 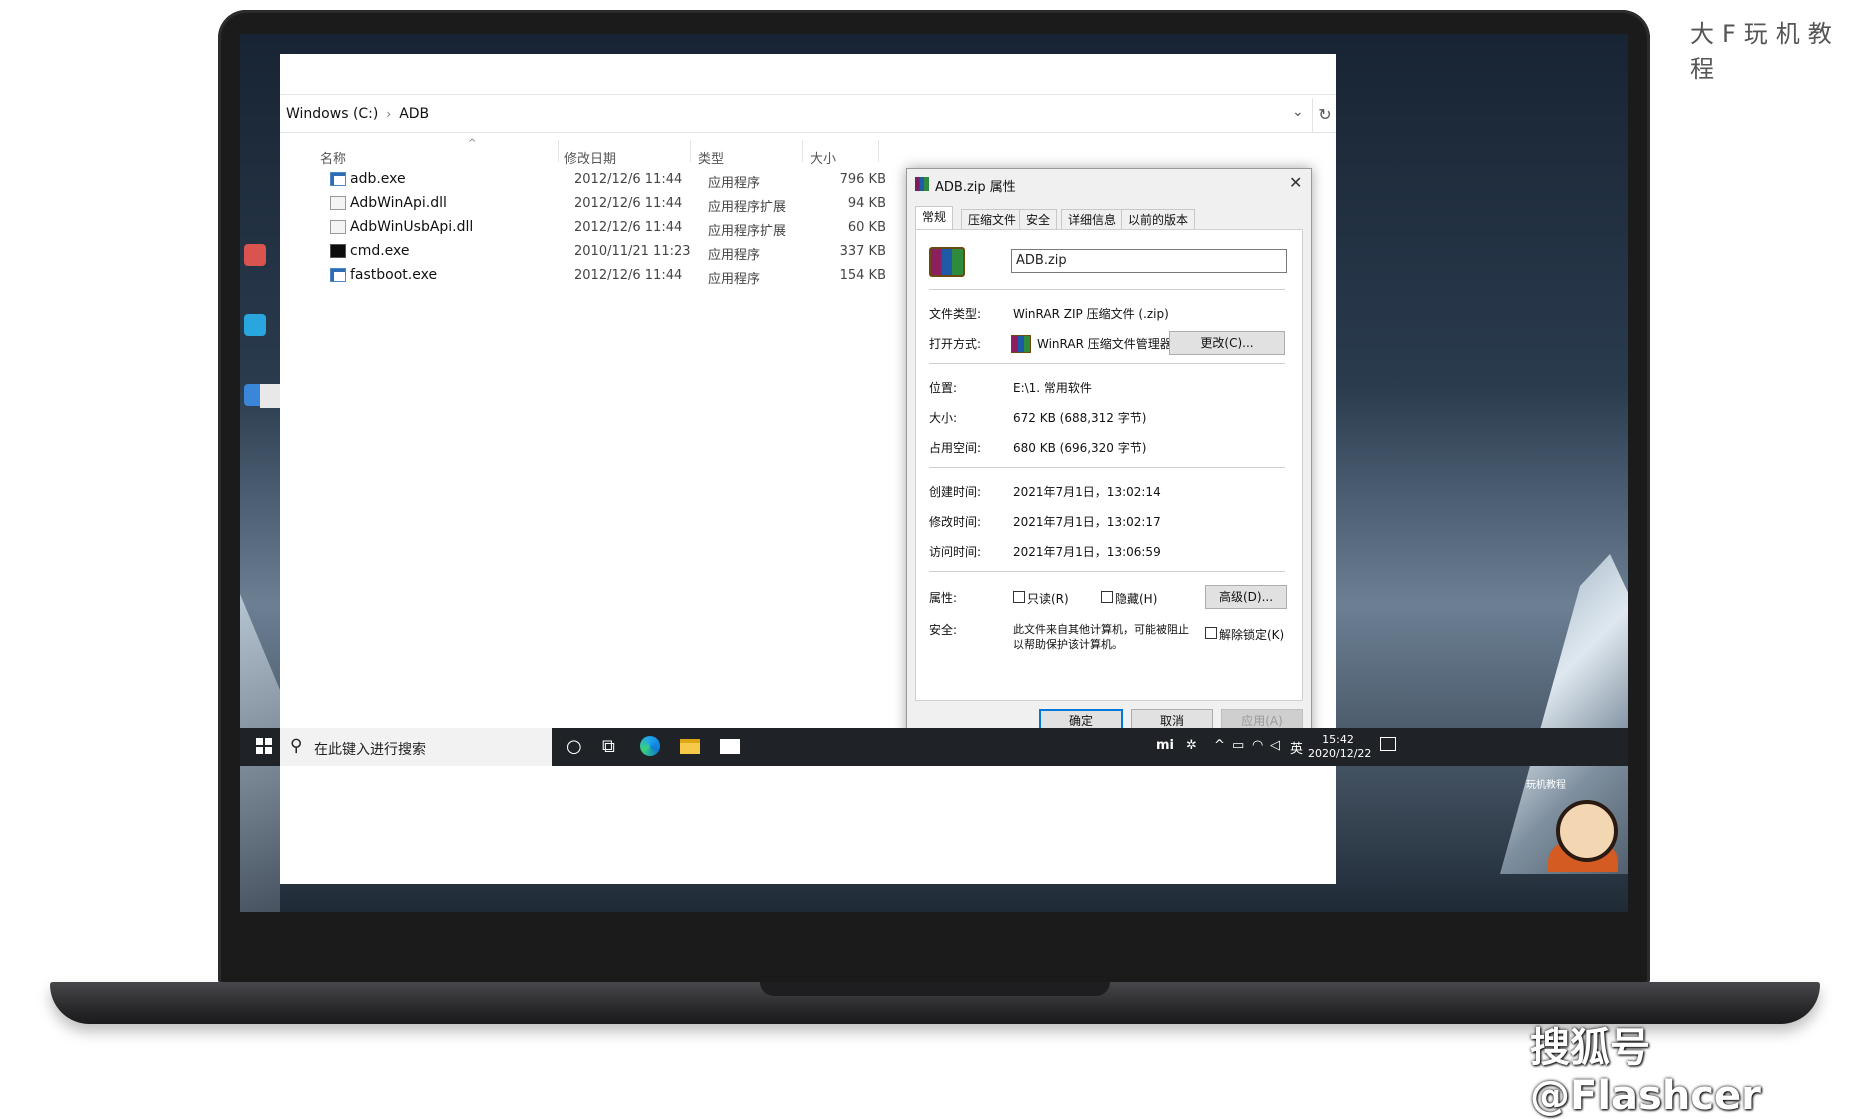 I want to click on address-bar: Windows (C:) › ADB ⌄ ↻, so click(x=808, y=115).